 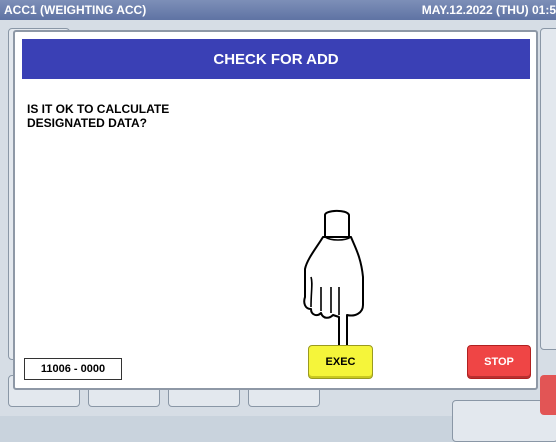 I want to click on background-red-key, so click(x=548, y=395).